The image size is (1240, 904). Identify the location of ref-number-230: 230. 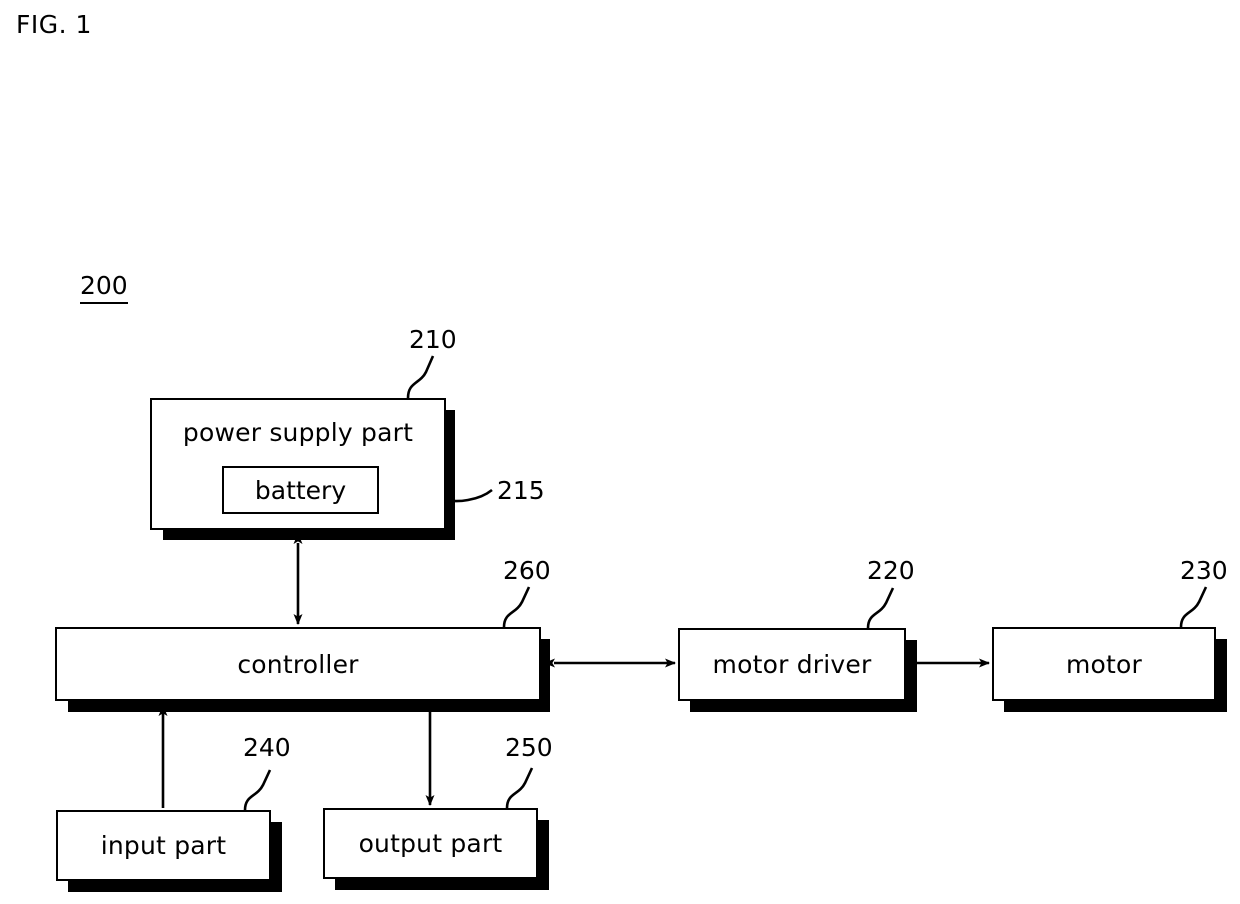
(1204, 570).